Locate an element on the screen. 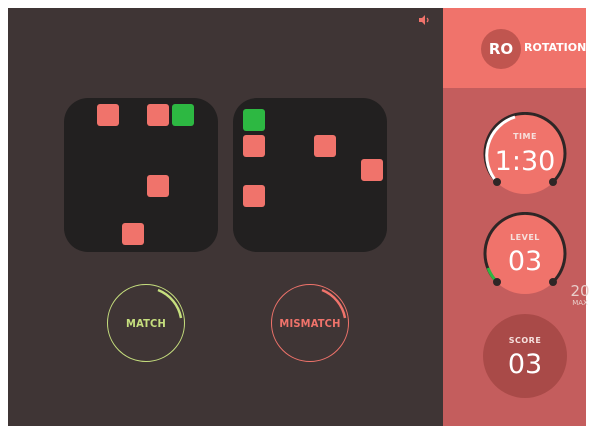  level-dial: LEVEL 03 is located at coordinates (525, 254).